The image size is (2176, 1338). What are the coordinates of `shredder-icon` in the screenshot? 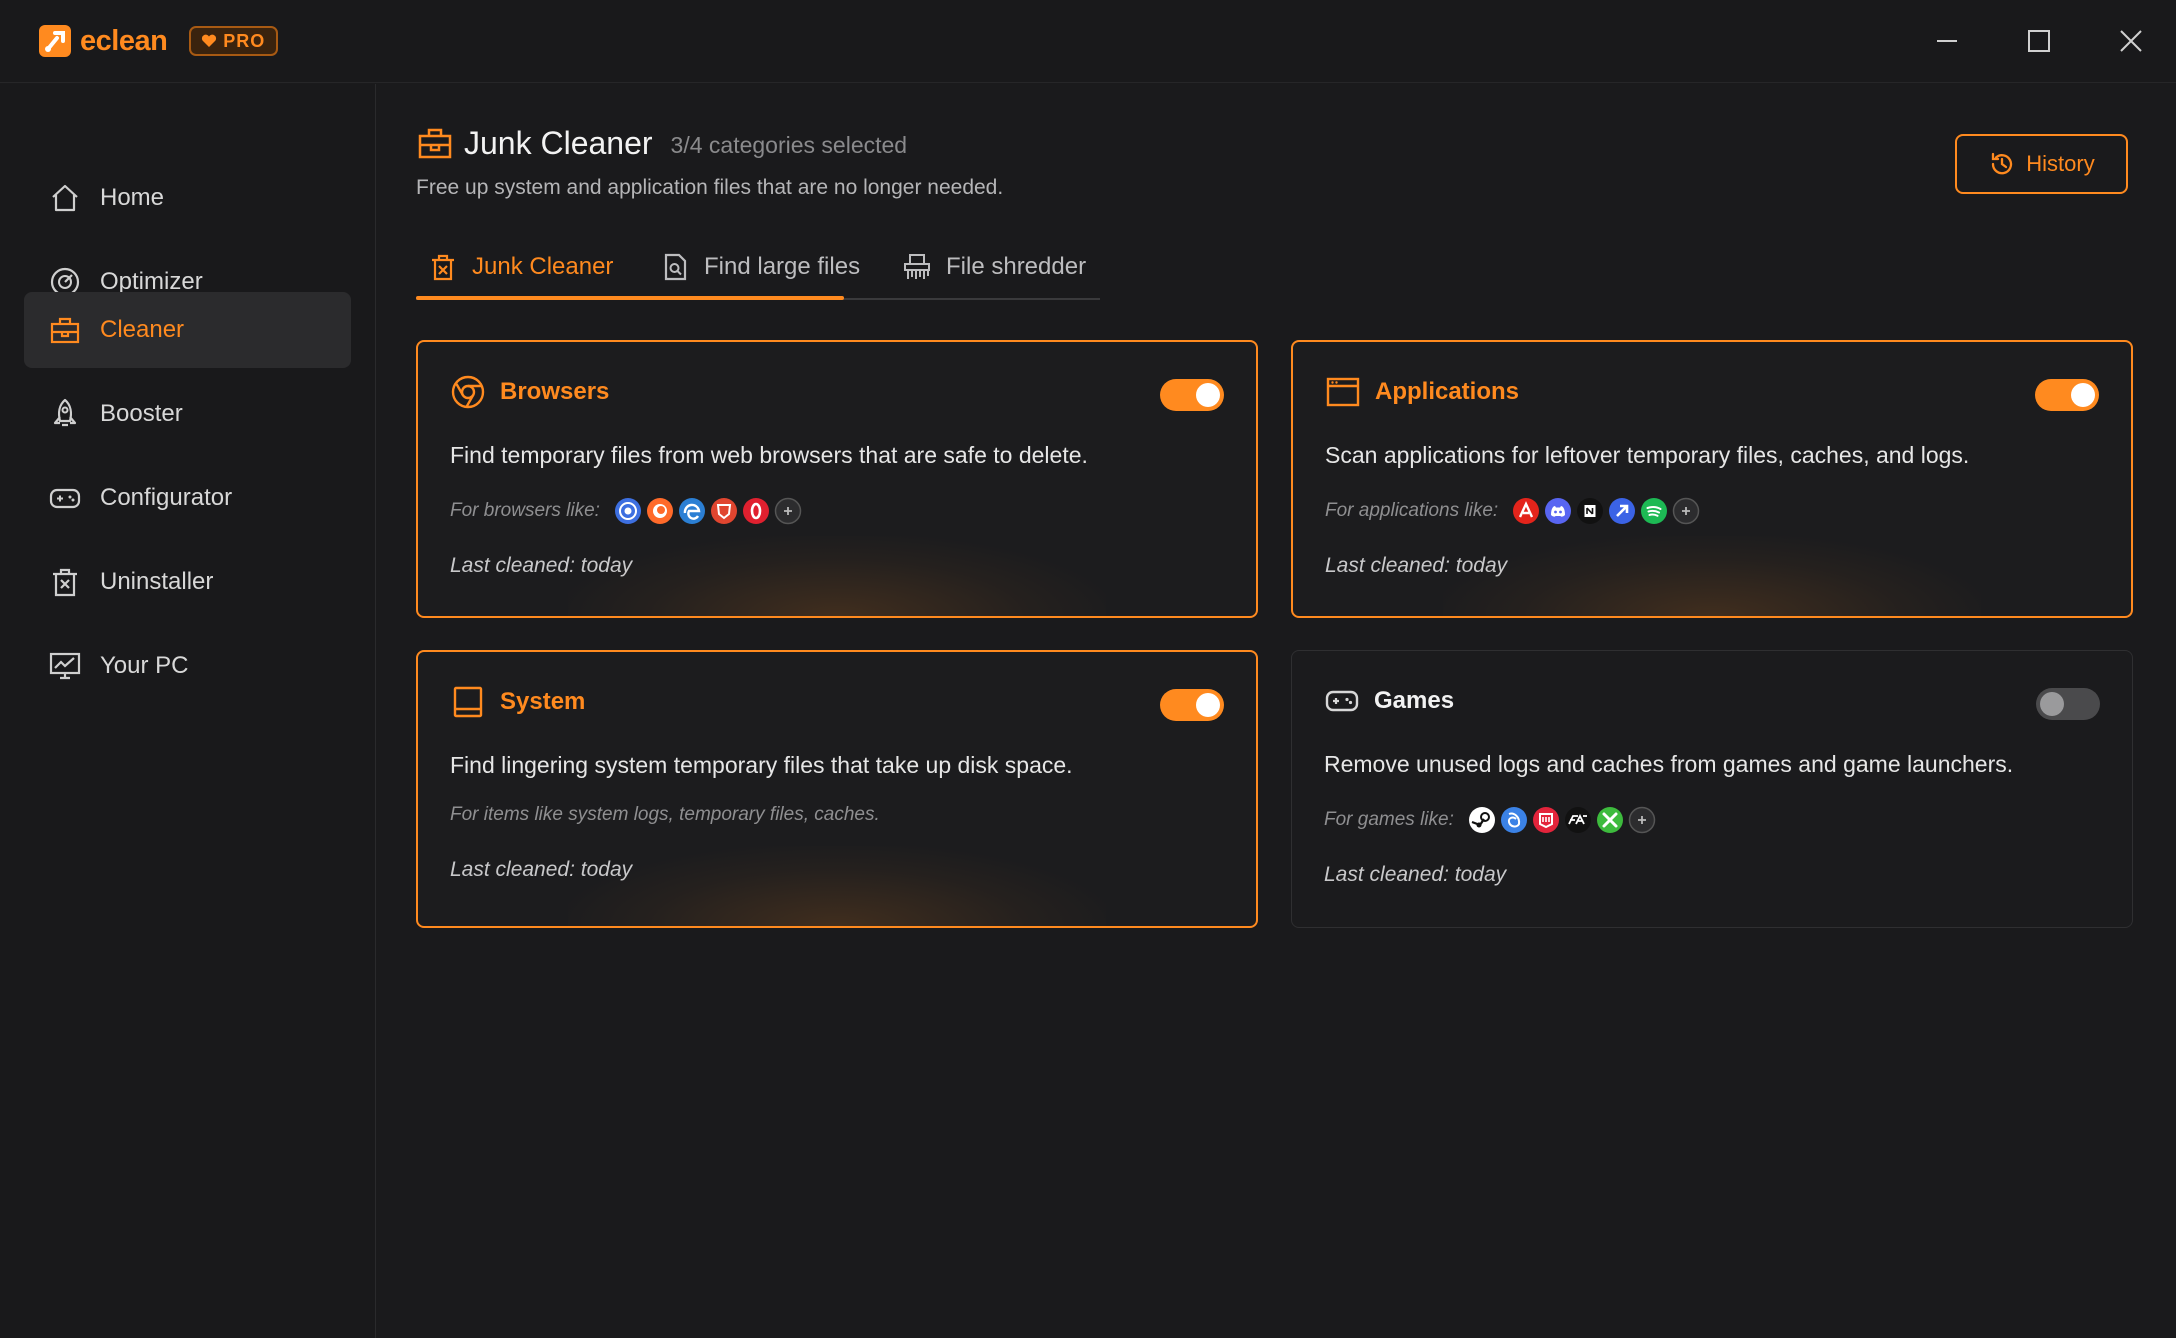 It's located at (917, 266).